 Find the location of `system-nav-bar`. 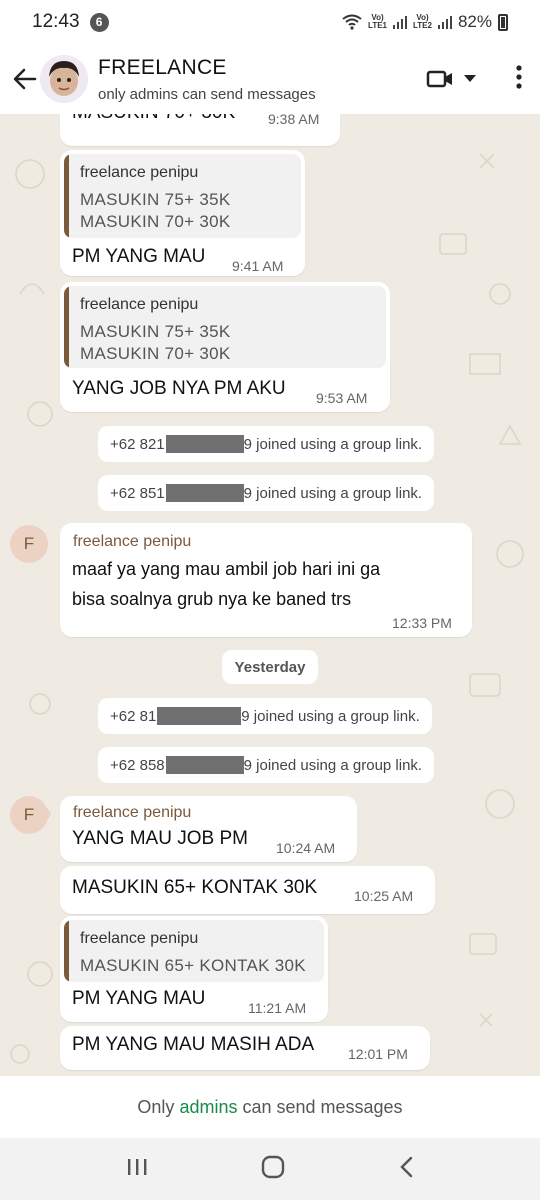

system-nav-bar is located at coordinates (270, 1169).